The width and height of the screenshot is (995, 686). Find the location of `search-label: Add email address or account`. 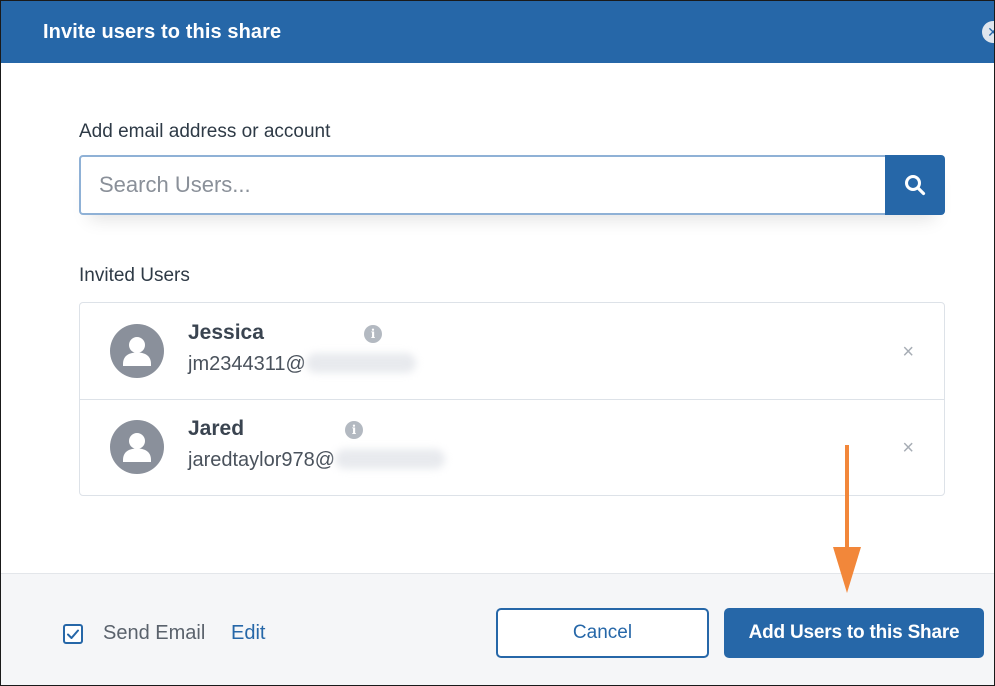

search-label: Add email address or account is located at coordinates (205, 131).